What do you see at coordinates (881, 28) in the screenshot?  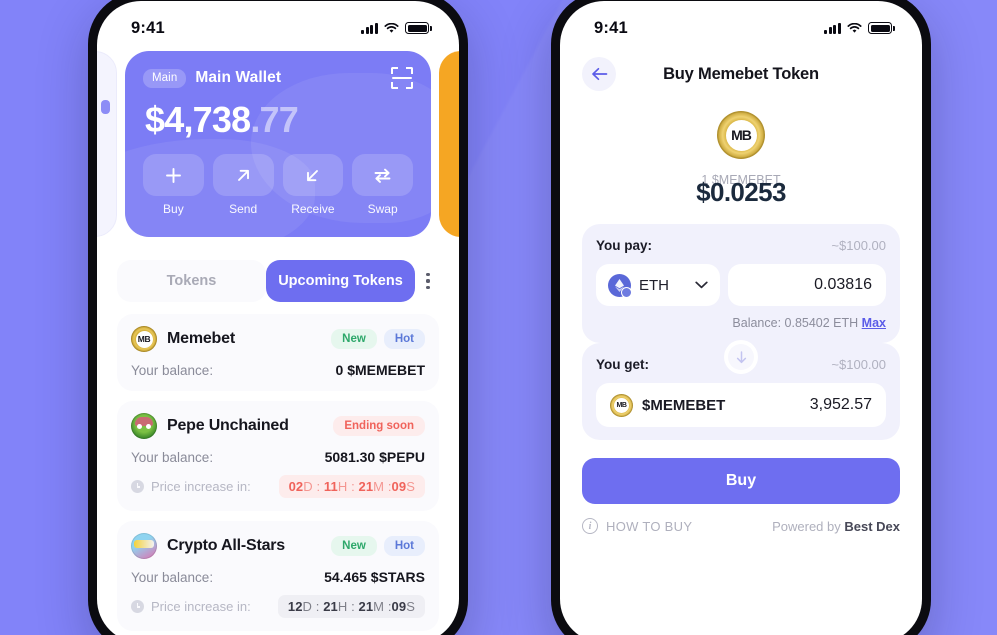 I see `battery-icon` at bounding box center [881, 28].